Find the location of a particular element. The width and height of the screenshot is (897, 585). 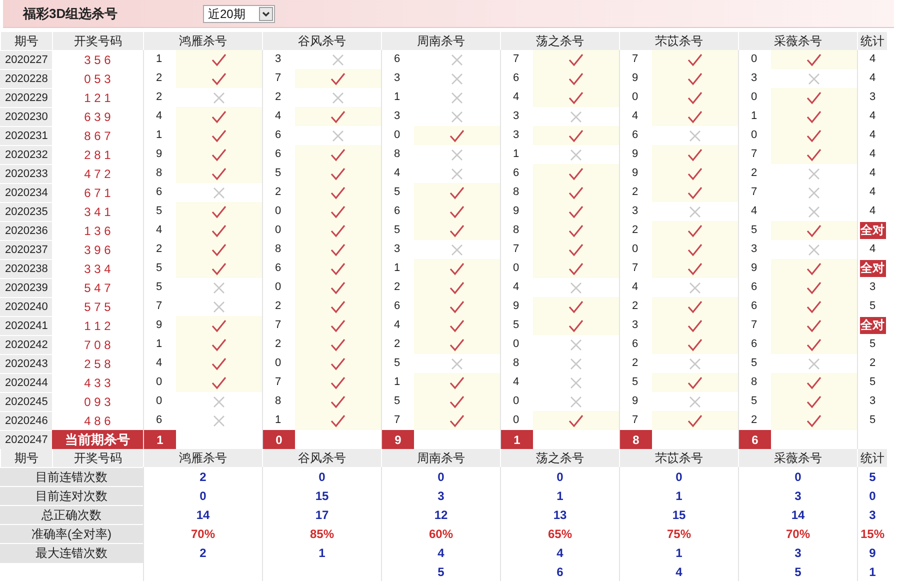

table-cell: 2020228 is located at coordinates (26, 78).